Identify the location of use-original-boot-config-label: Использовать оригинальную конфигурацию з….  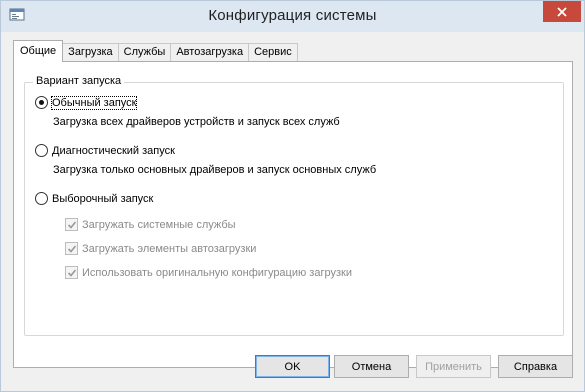
(217, 272).